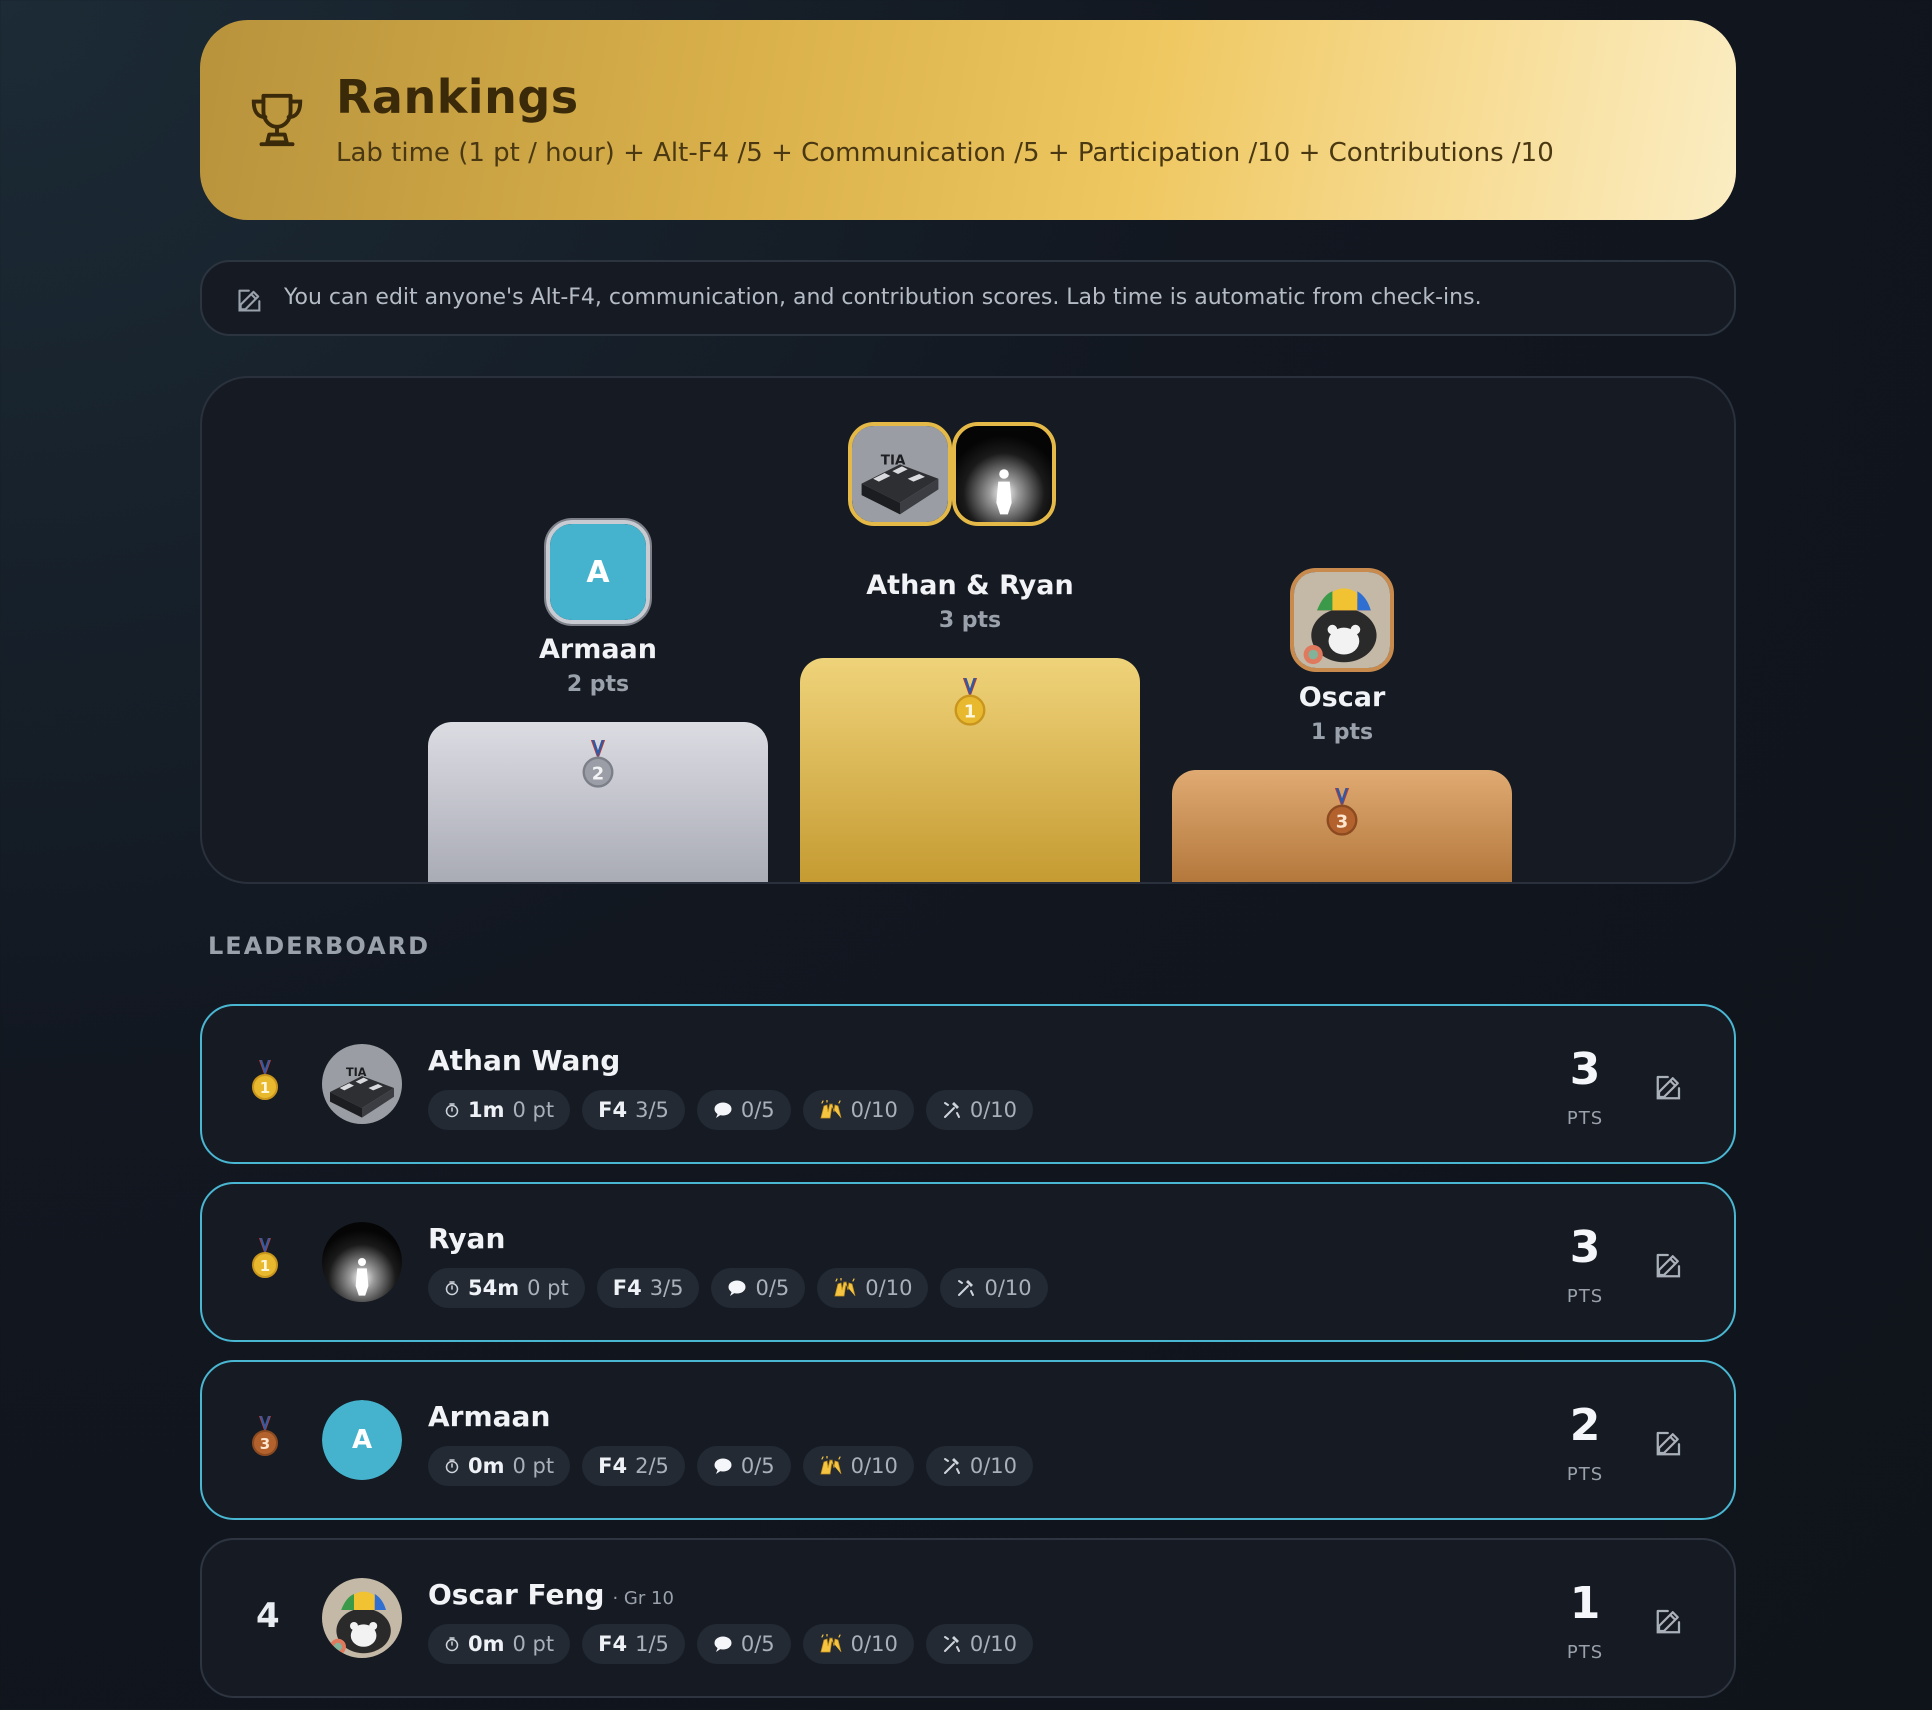 This screenshot has width=1932, height=1710. Describe the element at coordinates (633, 1466) in the screenshot. I see `alt-f4-chip: F4 2/5` at that location.